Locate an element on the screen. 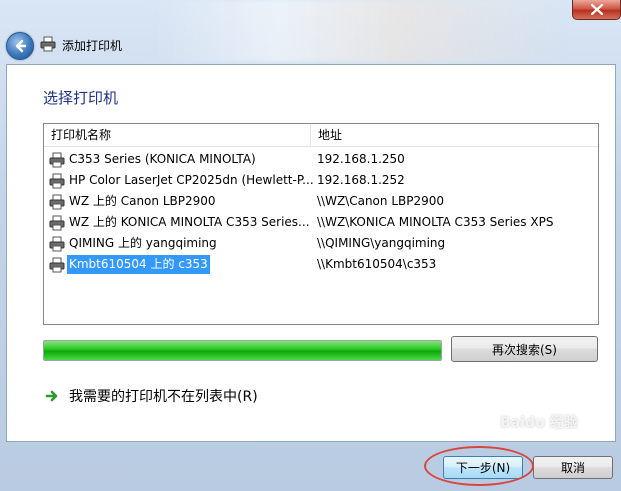 This screenshot has height=491, width=621. printer-address: 192.168.1.250 is located at coordinates (361, 159).